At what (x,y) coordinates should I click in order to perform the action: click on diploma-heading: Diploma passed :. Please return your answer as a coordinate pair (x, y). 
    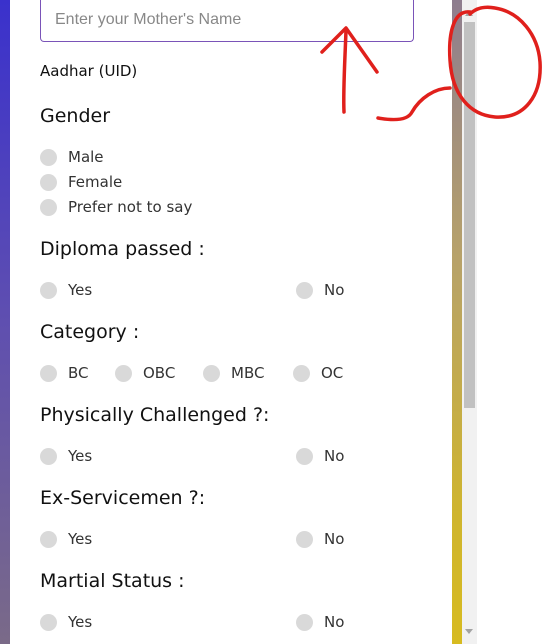
    Looking at the image, I should click on (122, 249).